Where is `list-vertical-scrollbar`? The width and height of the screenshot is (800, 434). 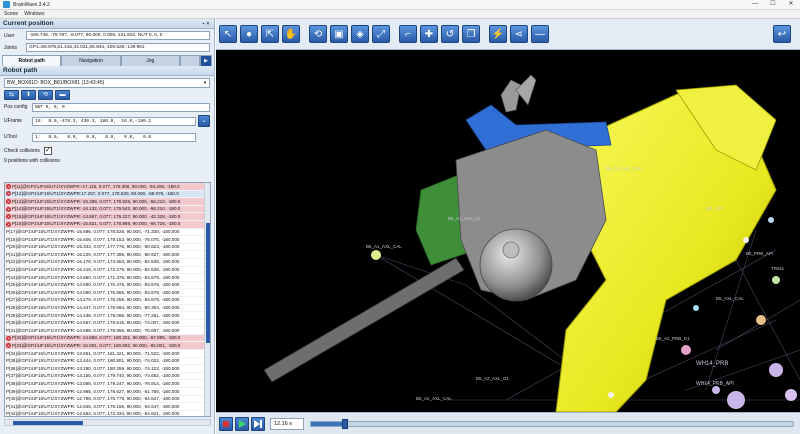
list-vertical-scrollbar is located at coordinates (207, 299).